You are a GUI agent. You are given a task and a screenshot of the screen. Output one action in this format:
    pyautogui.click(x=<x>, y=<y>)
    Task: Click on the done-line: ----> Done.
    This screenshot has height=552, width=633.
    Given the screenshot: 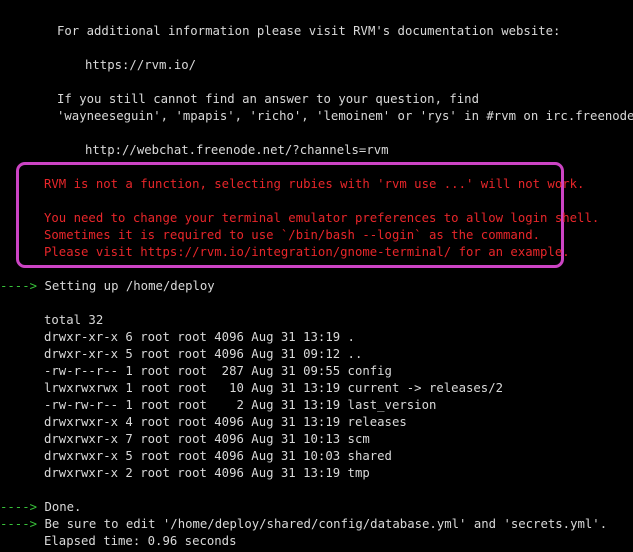 What is the action you would take?
    pyautogui.click(x=40, y=507)
    